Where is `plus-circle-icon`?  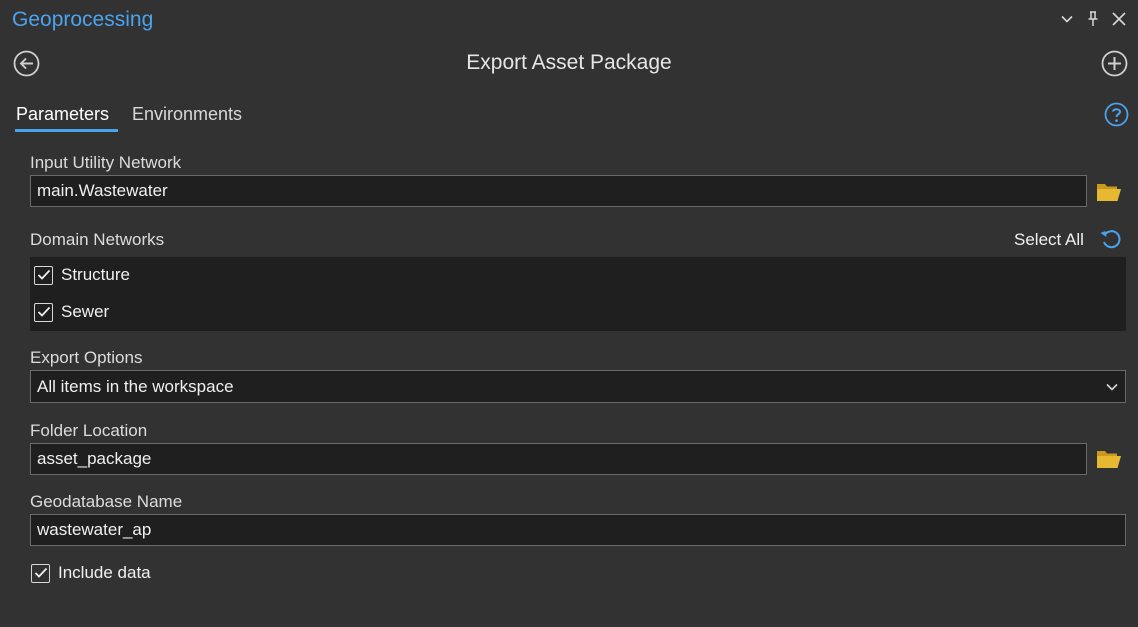 plus-circle-icon is located at coordinates (1114, 63).